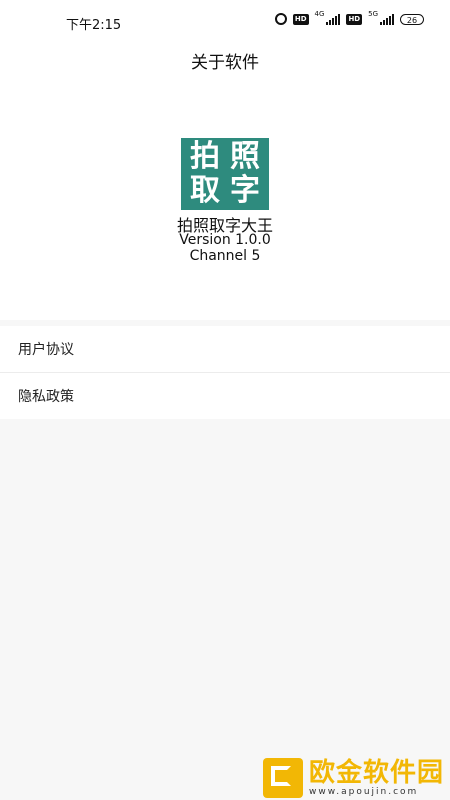 Image resolution: width=450 pixels, height=800 pixels. What do you see at coordinates (282, 778) in the screenshot?
I see `watermark-logo-icon` at bounding box center [282, 778].